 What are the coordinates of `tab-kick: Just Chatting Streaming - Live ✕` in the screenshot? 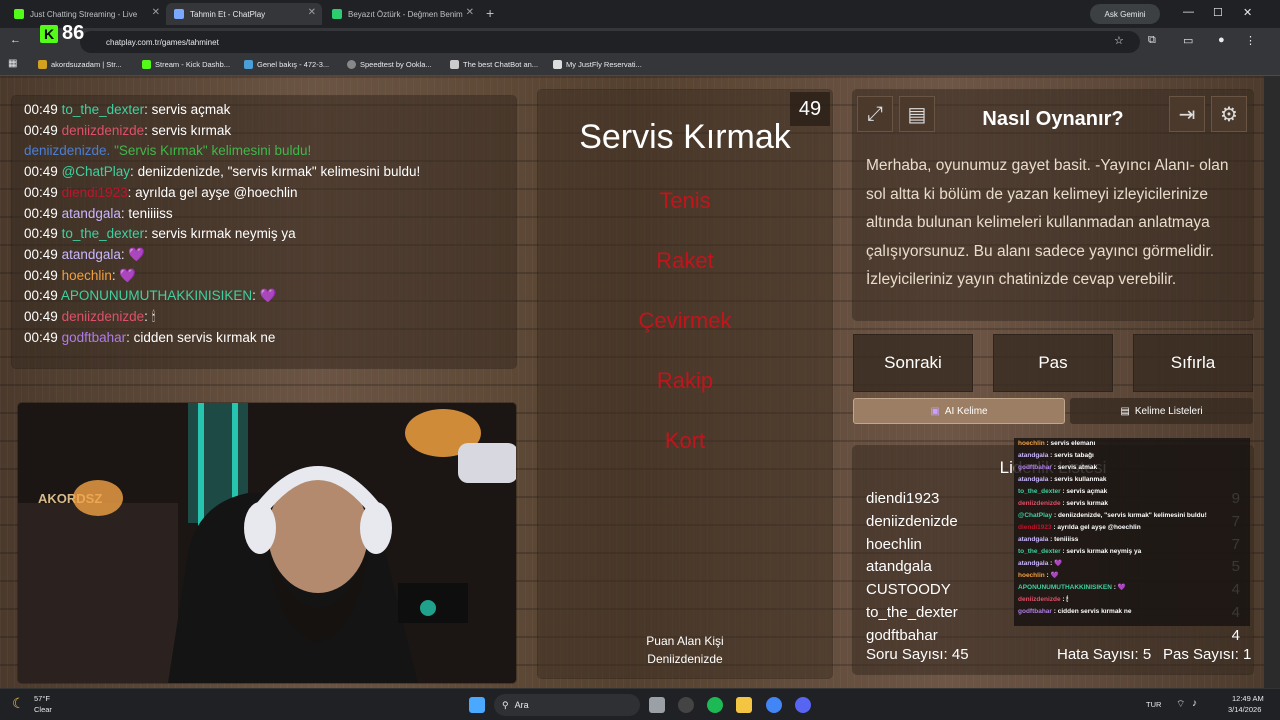 It's located at (86, 14).